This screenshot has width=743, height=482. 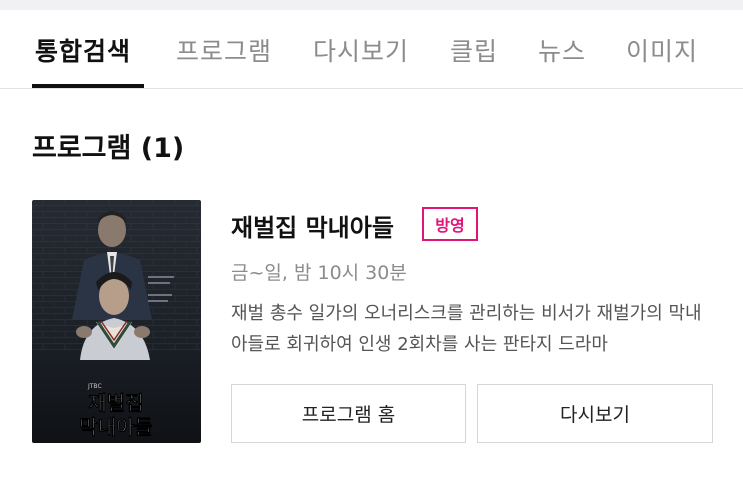 I want to click on program-title: 재벌집 막내아들, so click(x=312, y=225).